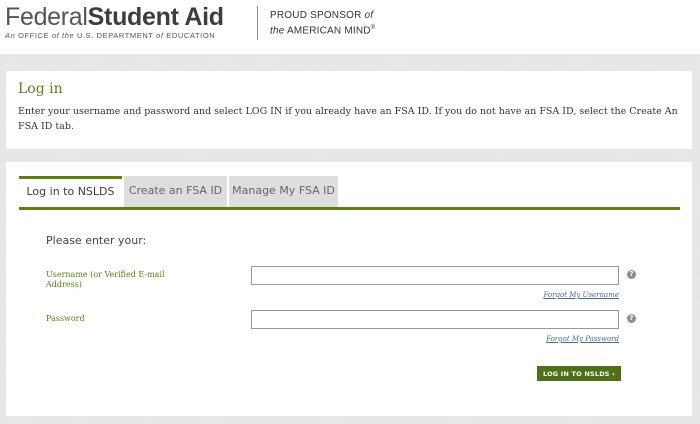 This screenshot has height=424, width=700. Describe the element at coordinates (323, 23) in the screenshot. I see `sponsor-tagline: PROUD SPONSOR of the AMERICAN MIND®` at that location.